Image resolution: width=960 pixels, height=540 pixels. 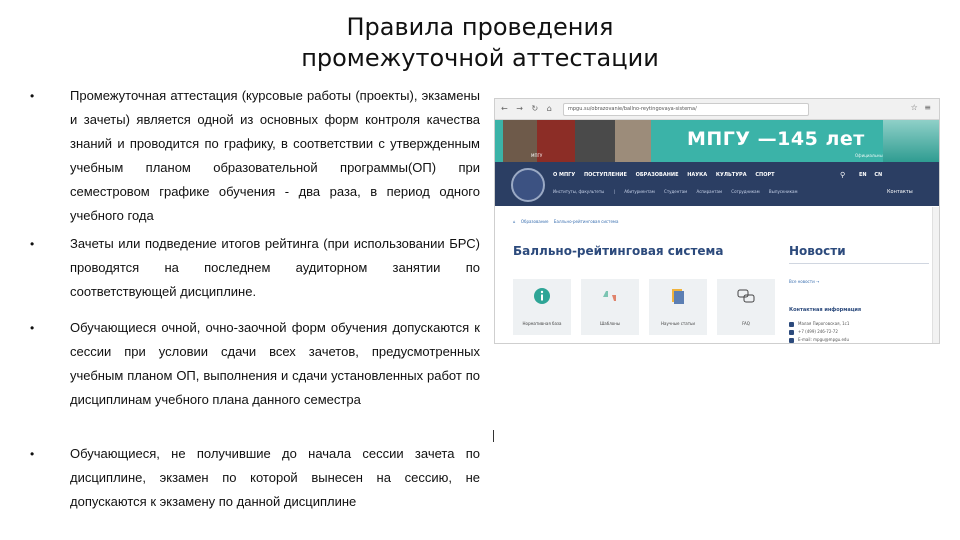 What do you see at coordinates (823, 339) in the screenshot?
I see `contact-text: E-mail: mpgu@mpgu.edu` at bounding box center [823, 339].